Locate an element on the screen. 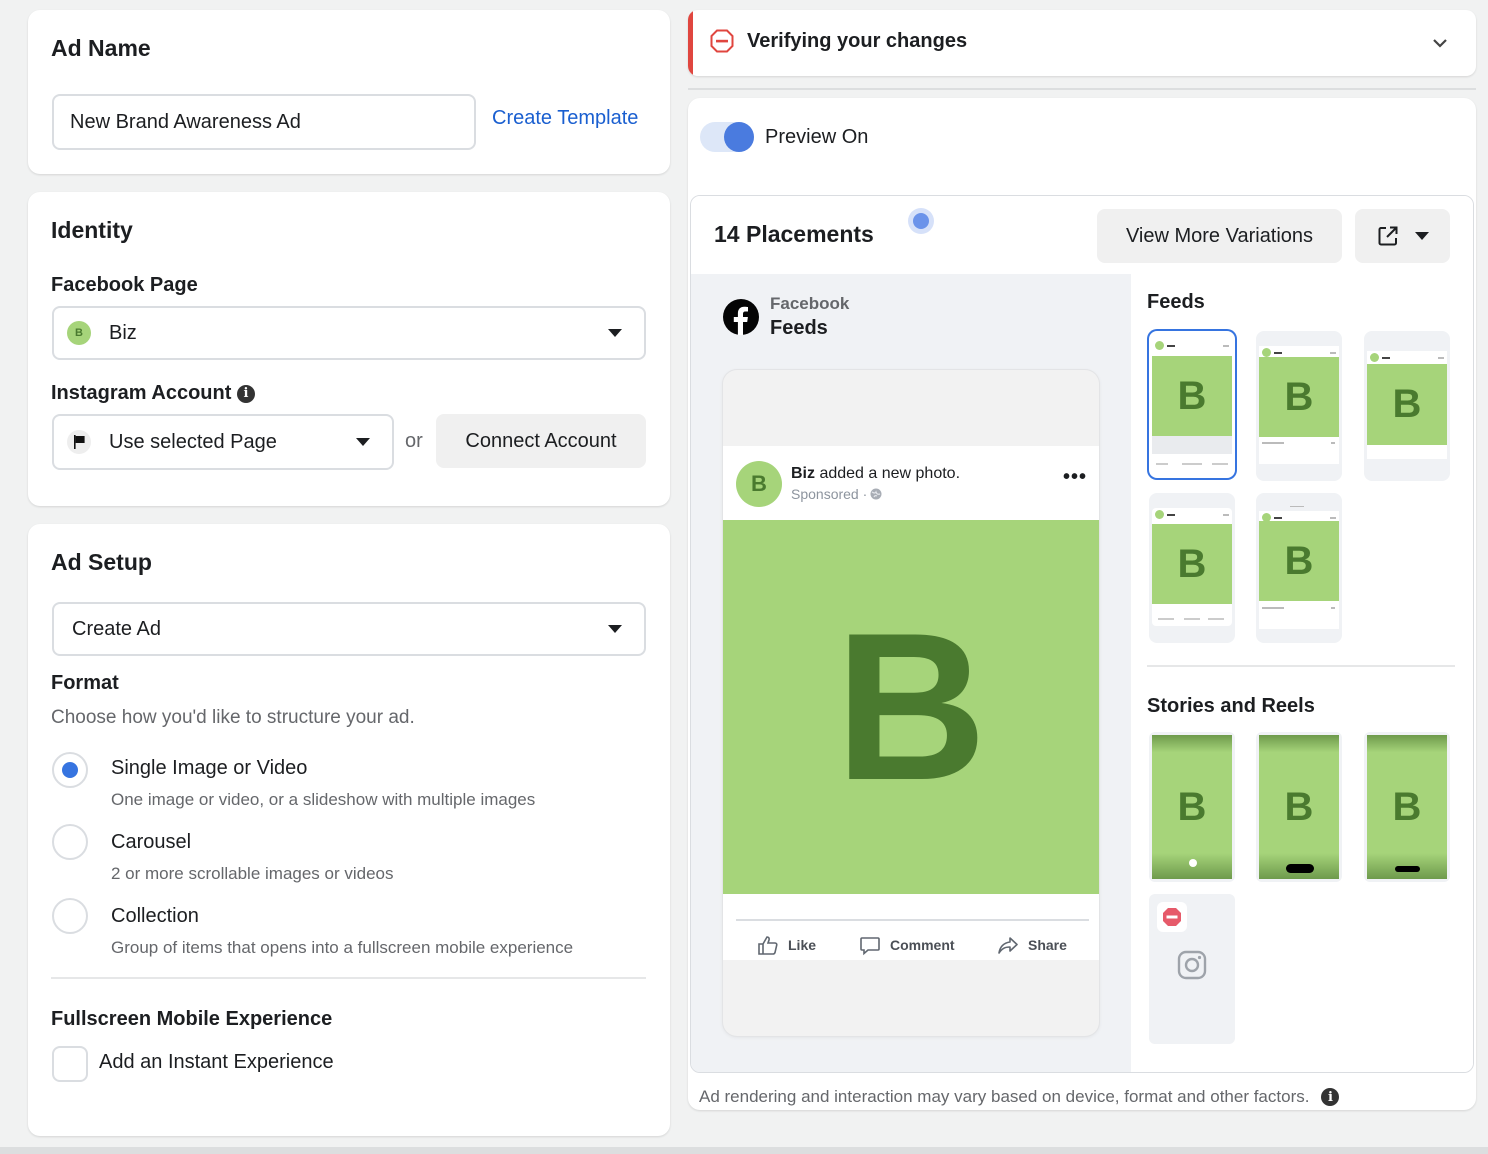  instagram-account-value: Use selected Page is located at coordinates (193, 441).